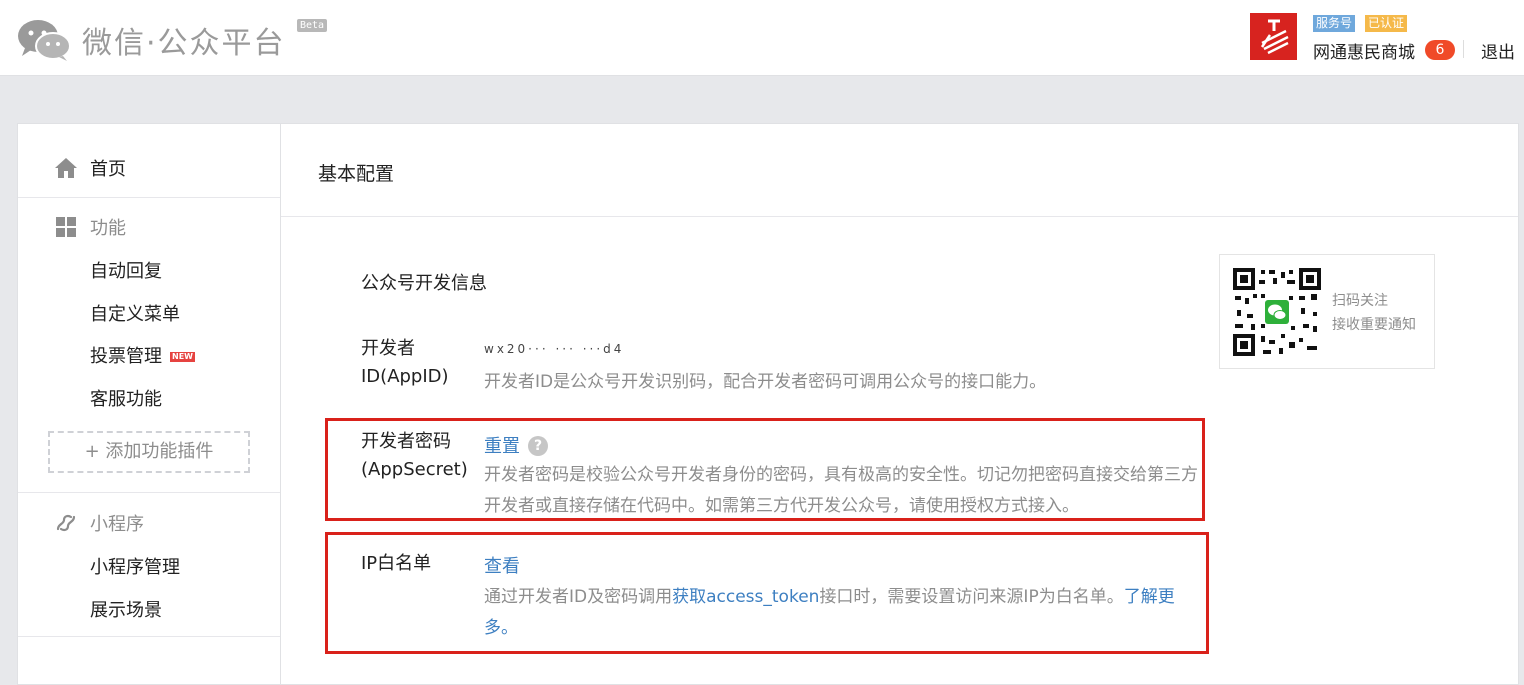 The height and width of the screenshot is (685, 1524). What do you see at coordinates (1463, 49) in the screenshot?
I see `header-divider` at bounding box center [1463, 49].